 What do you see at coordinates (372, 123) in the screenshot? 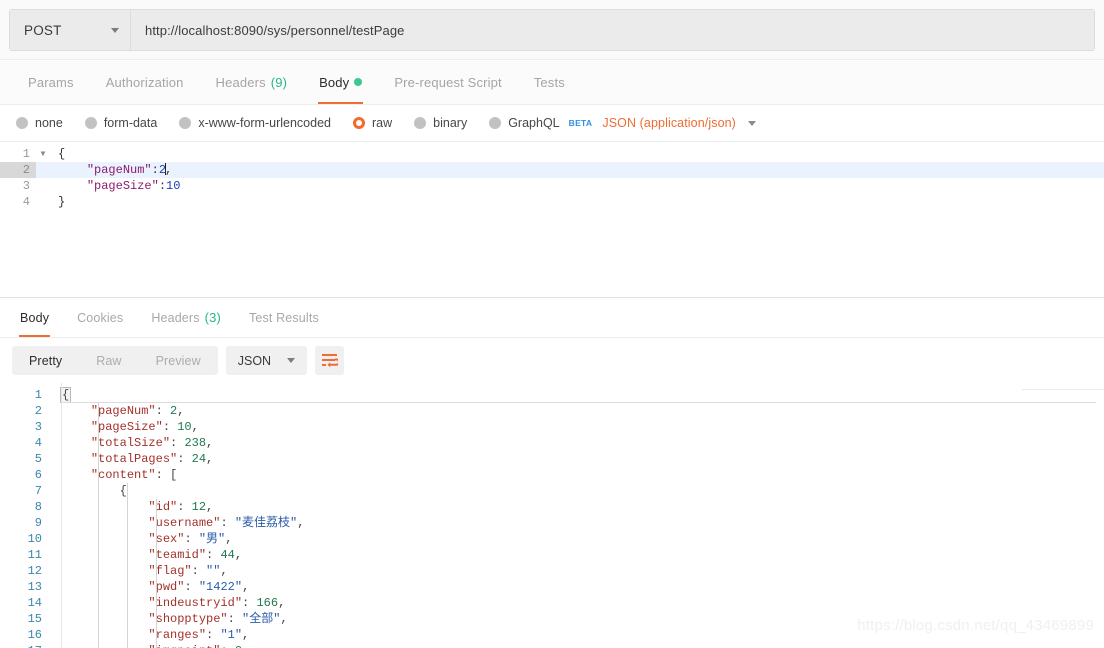
I see `body-type-raw: raw` at bounding box center [372, 123].